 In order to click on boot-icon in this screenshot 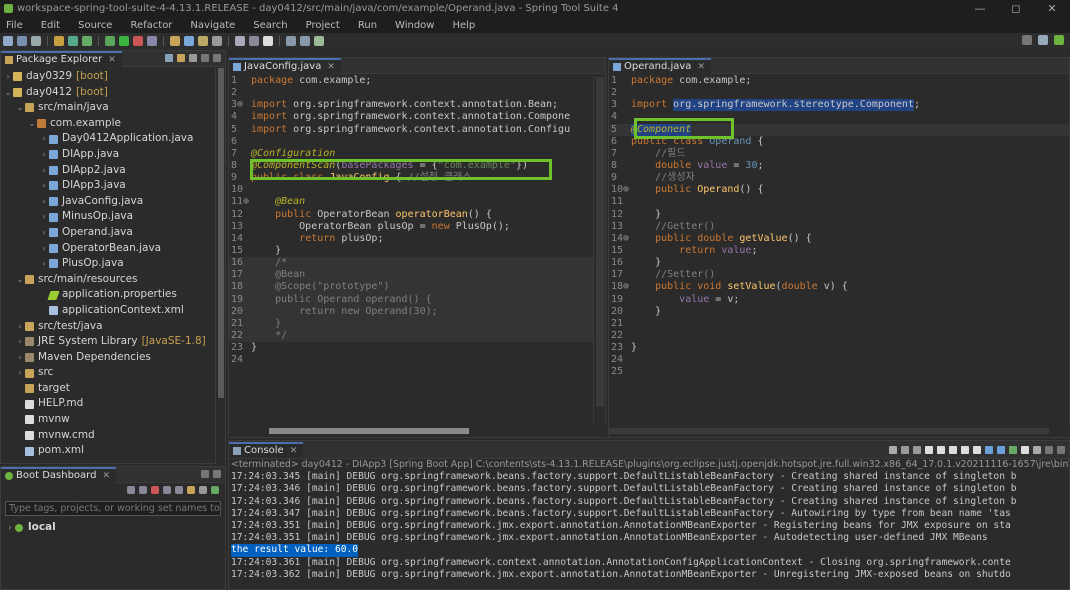, I will do `click(87, 41)`.